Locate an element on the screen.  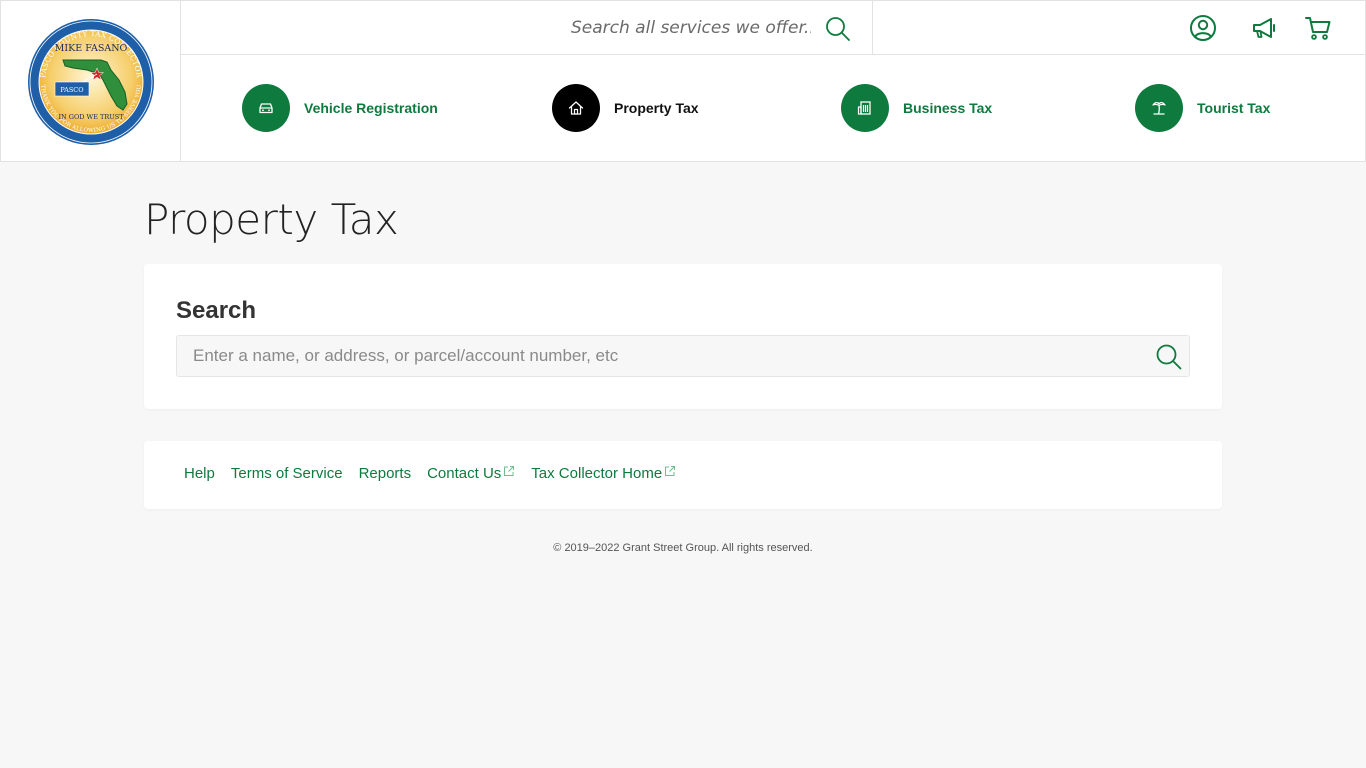
property-search-button is located at coordinates (1169, 357).